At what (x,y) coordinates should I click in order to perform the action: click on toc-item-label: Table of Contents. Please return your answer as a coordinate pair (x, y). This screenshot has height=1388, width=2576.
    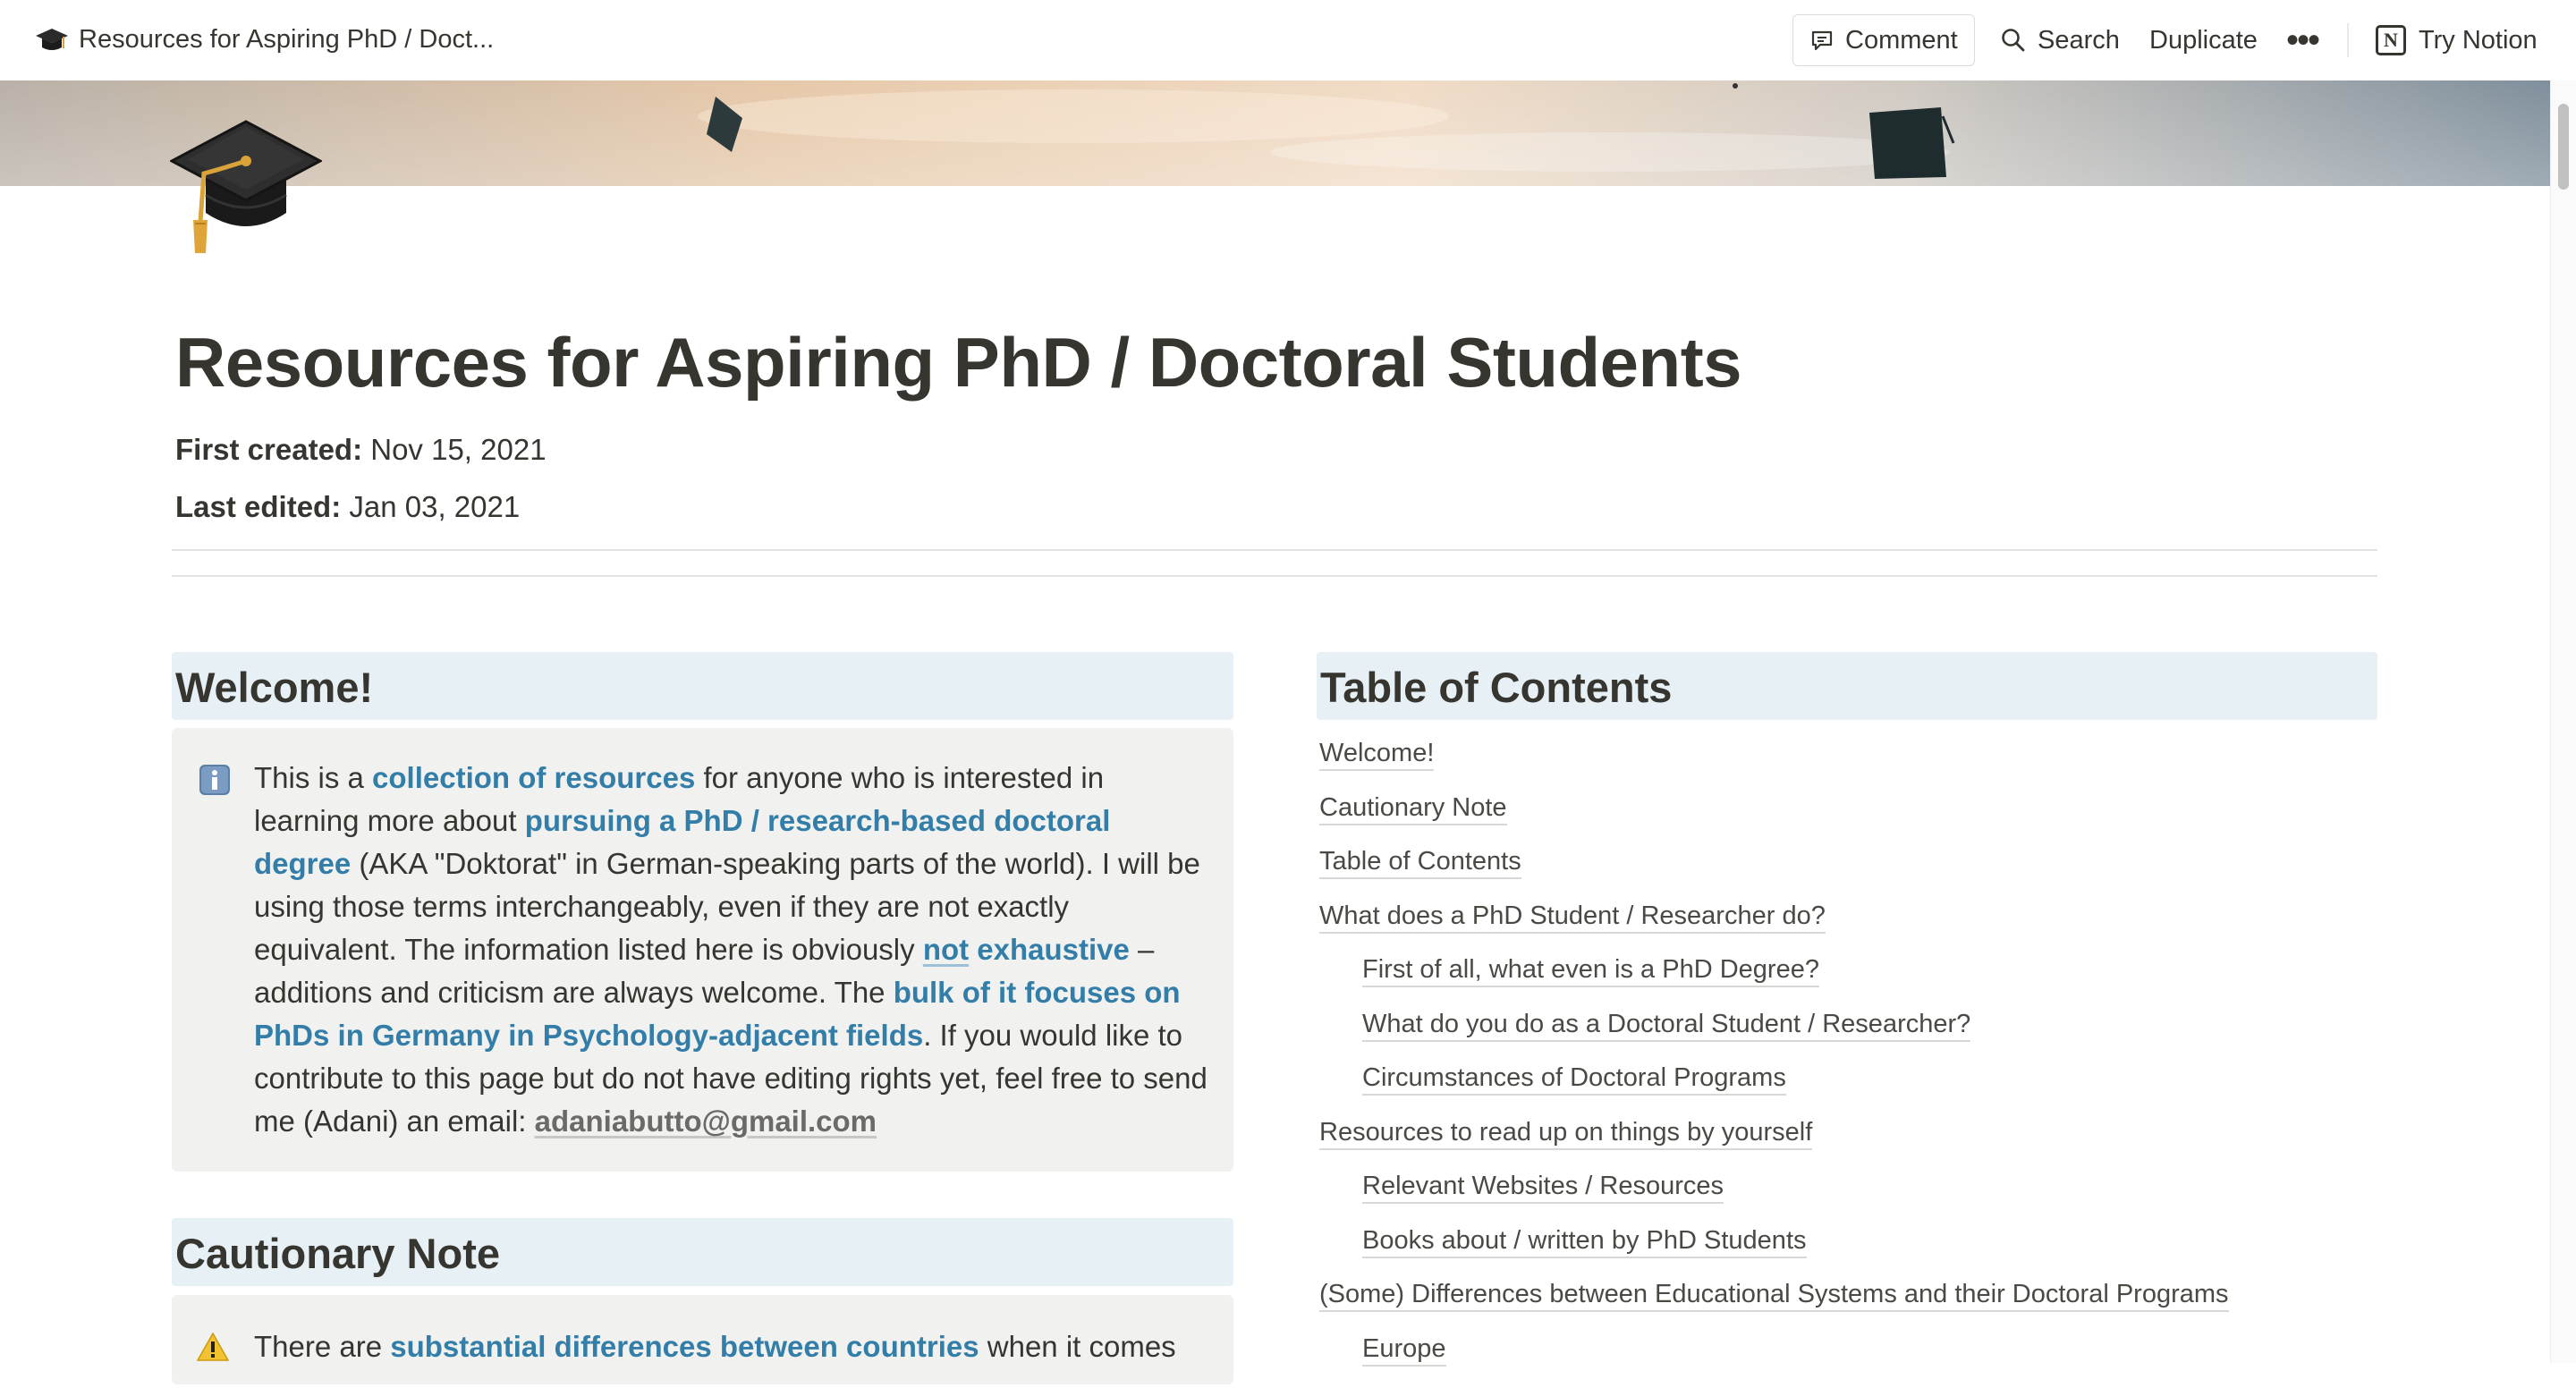
    Looking at the image, I should click on (1420, 863).